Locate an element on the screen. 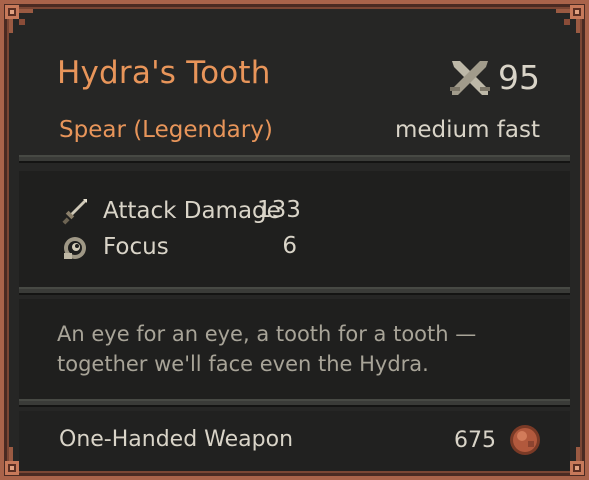  price: 675 is located at coordinates (498, 440).